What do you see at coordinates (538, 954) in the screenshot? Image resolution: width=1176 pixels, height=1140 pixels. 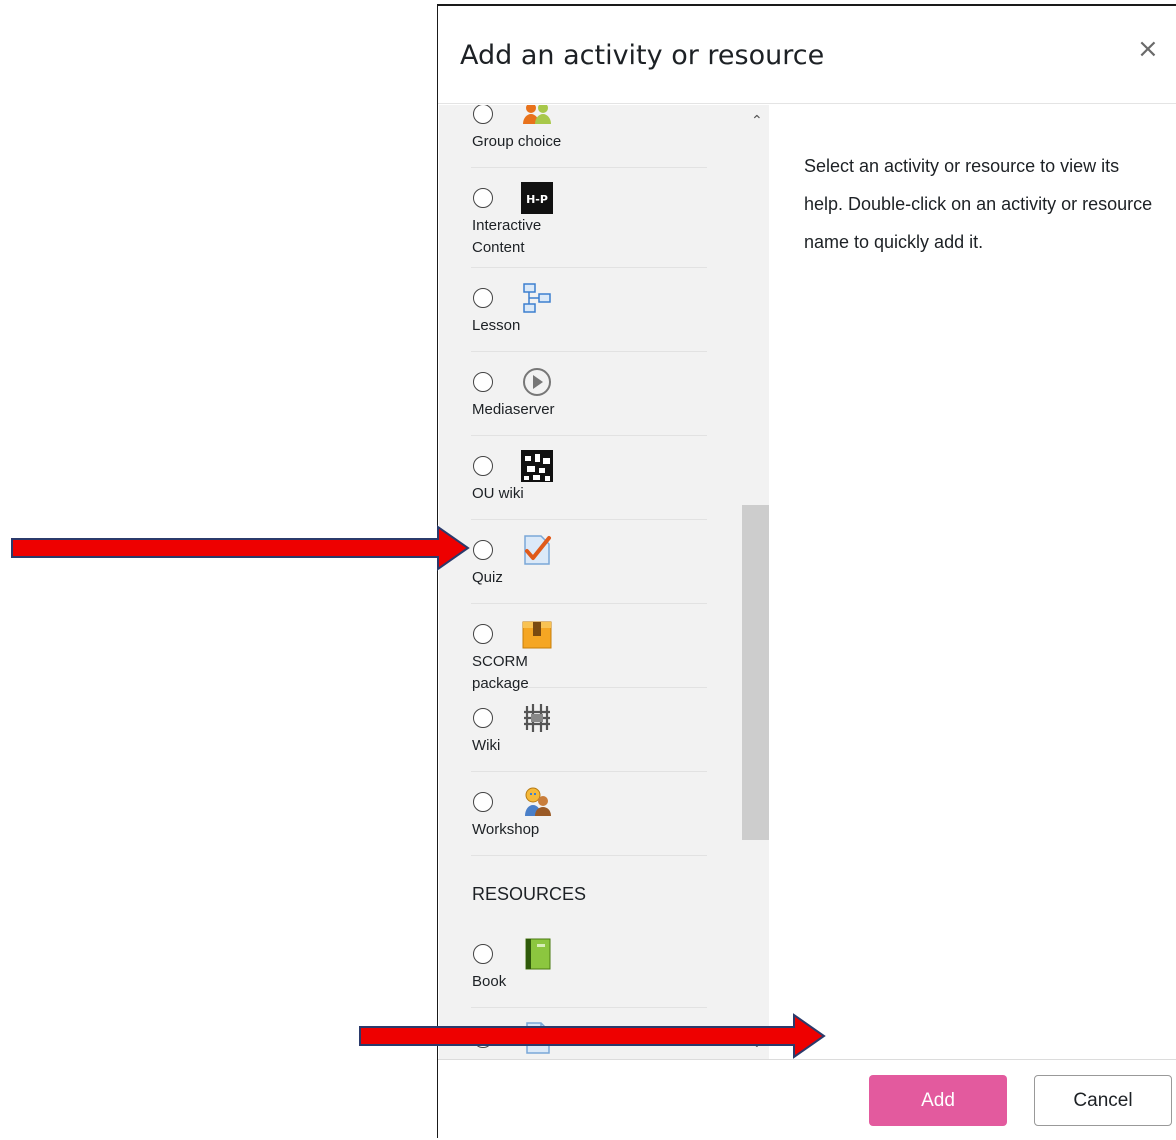 I see `book-icon` at bounding box center [538, 954].